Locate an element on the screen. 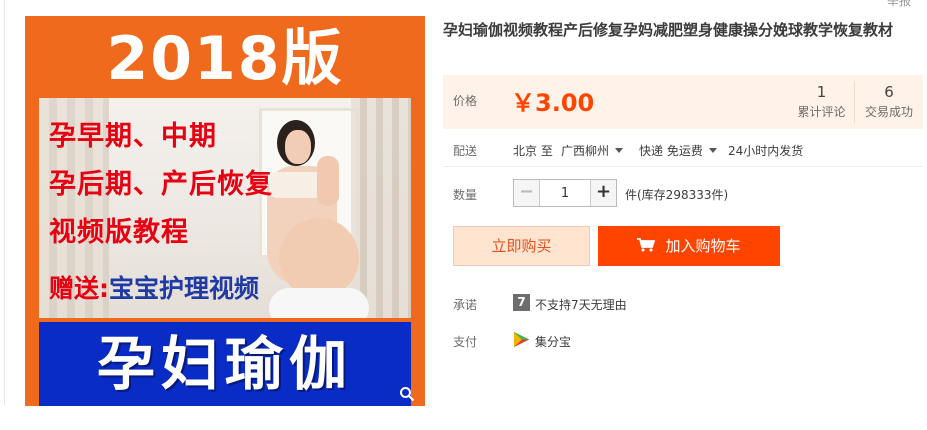 The height and width of the screenshot is (430, 927). quantity-stepper: − + is located at coordinates (565, 193).